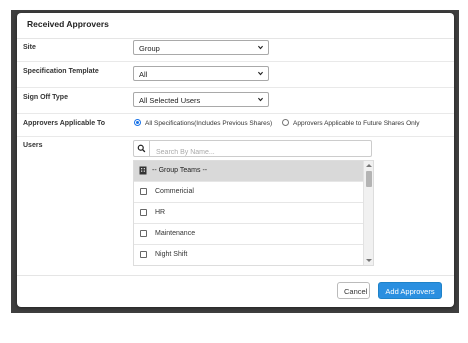  Describe the element at coordinates (368, 213) in the screenshot. I see `list-scrollbar` at that location.